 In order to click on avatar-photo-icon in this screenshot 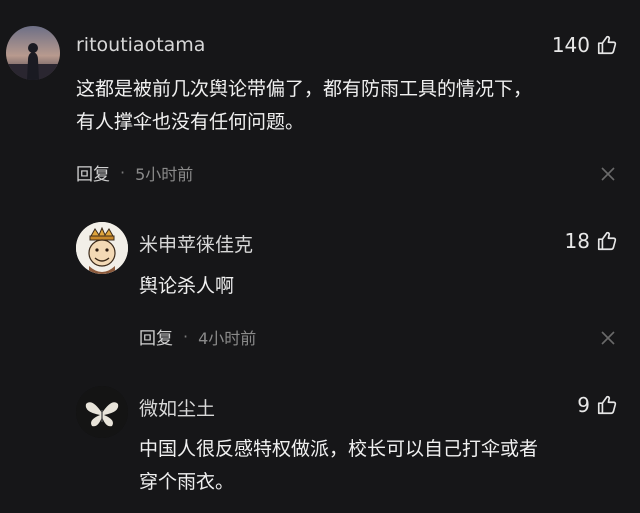, I will do `click(33, 53)`.